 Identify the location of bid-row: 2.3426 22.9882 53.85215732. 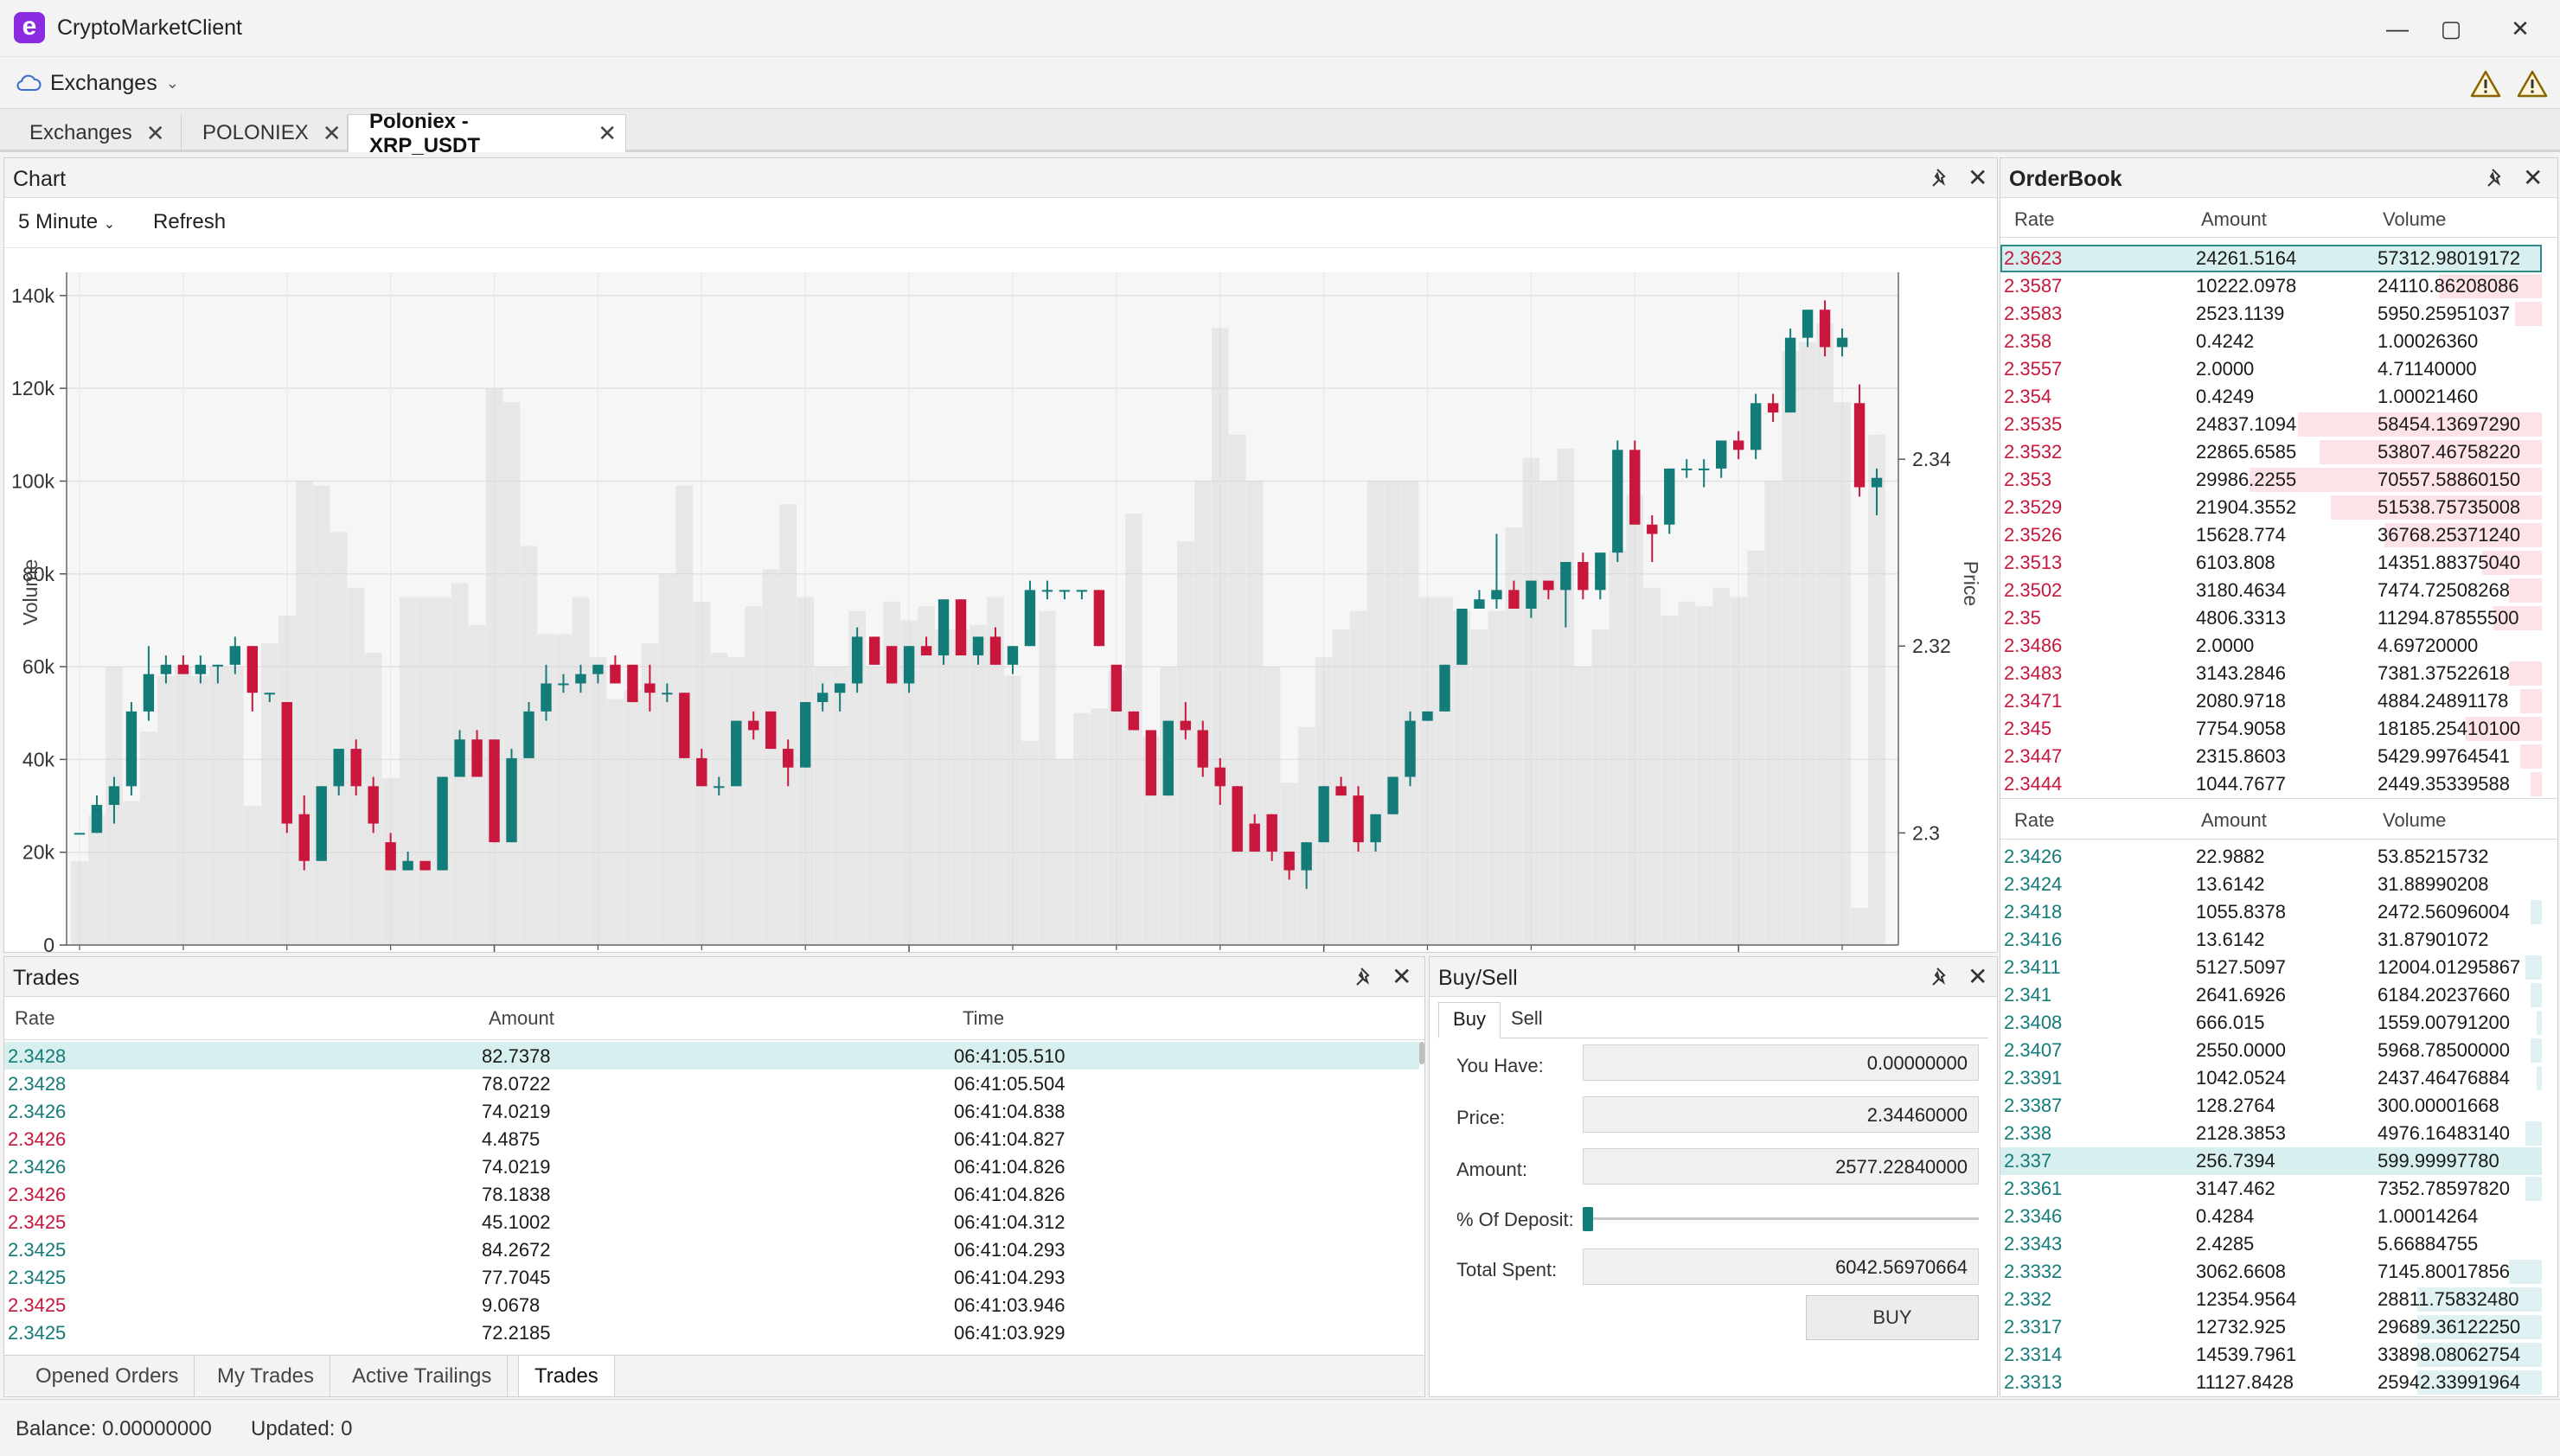
(2271, 857).